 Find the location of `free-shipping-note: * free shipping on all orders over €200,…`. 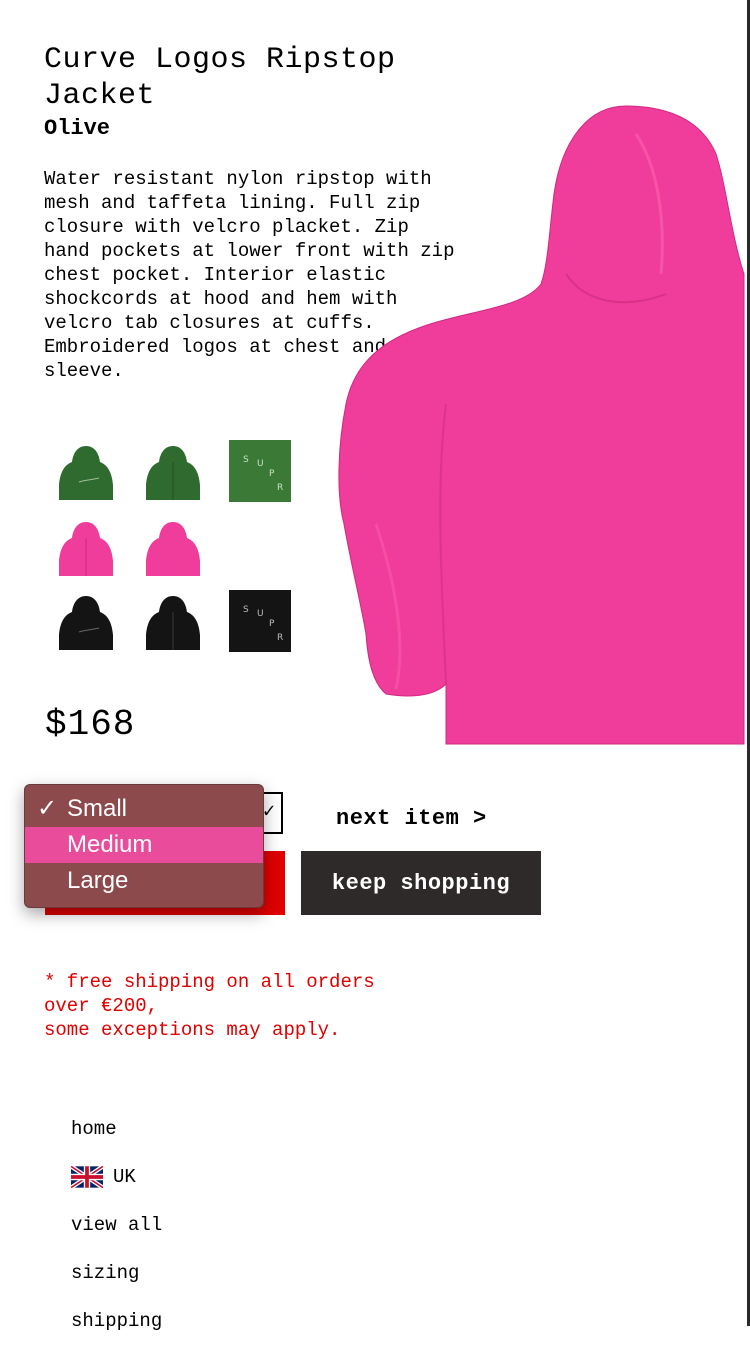

free-shipping-note: * free shipping on all orders over €200,… is located at coordinates (209, 1006).